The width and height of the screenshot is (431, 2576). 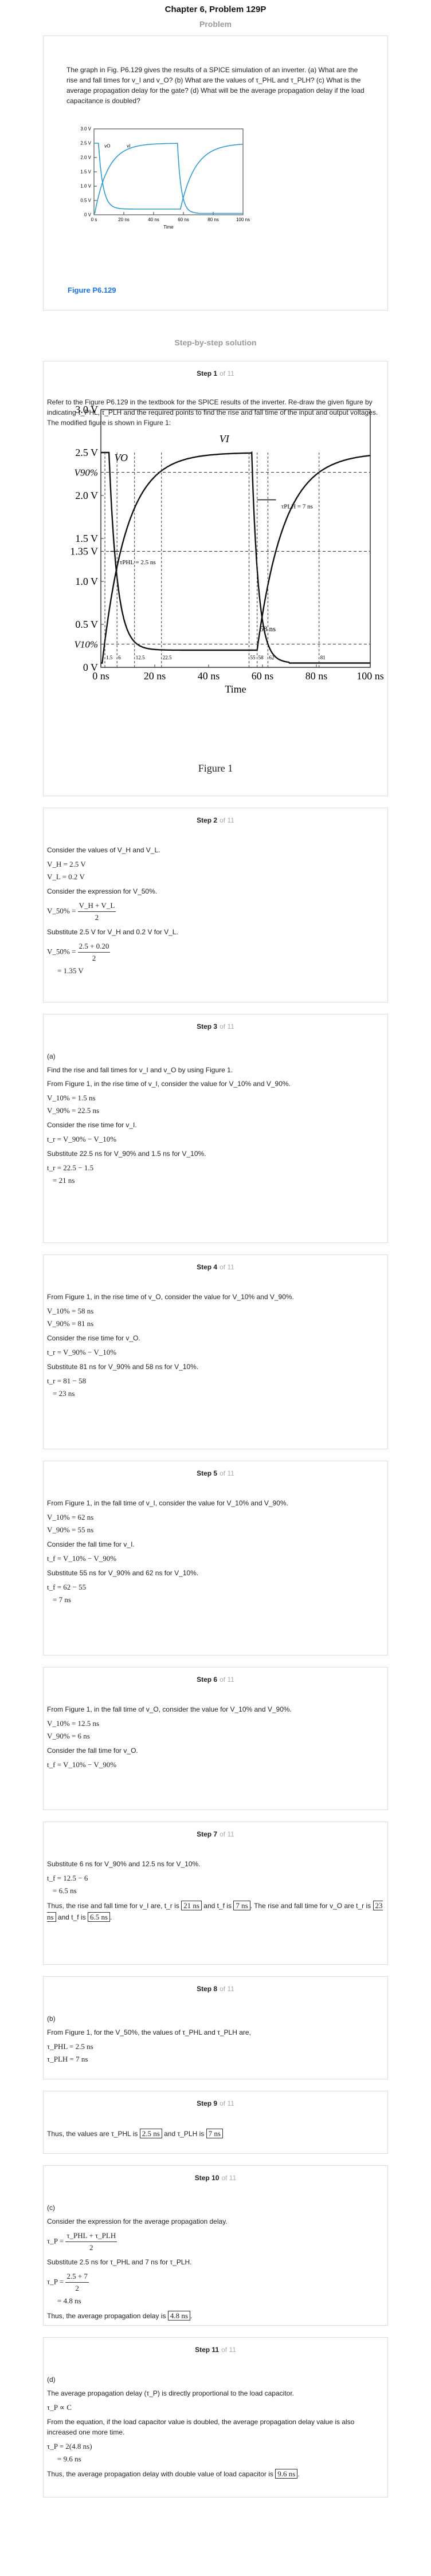 I want to click on y-tick-label-1.35: 1.35 V, so click(x=84, y=551).